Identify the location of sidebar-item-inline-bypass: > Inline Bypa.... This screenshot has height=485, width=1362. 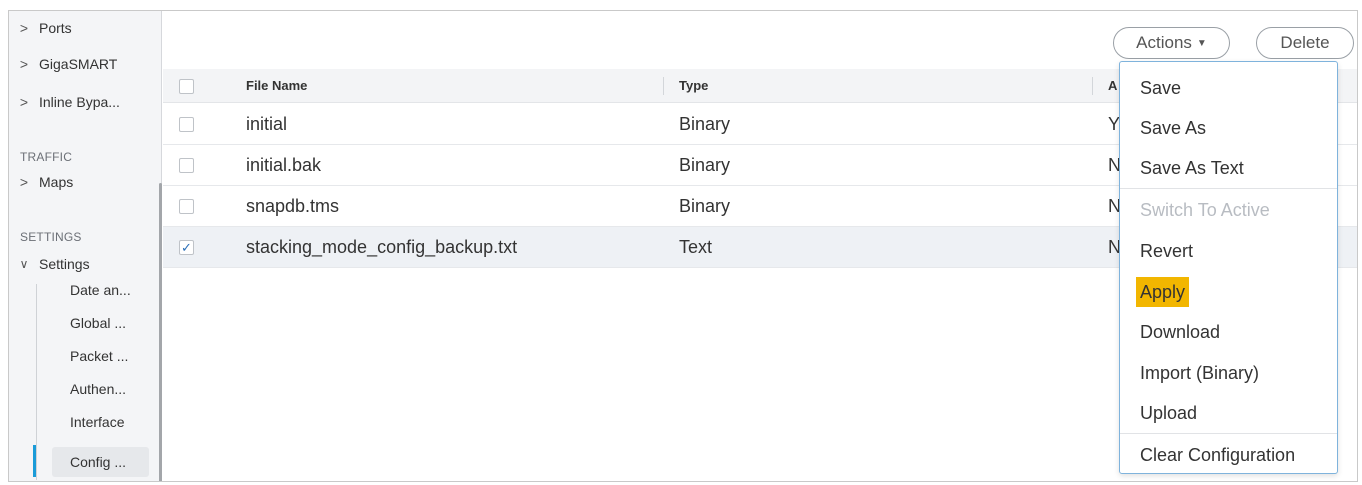
(85, 102).